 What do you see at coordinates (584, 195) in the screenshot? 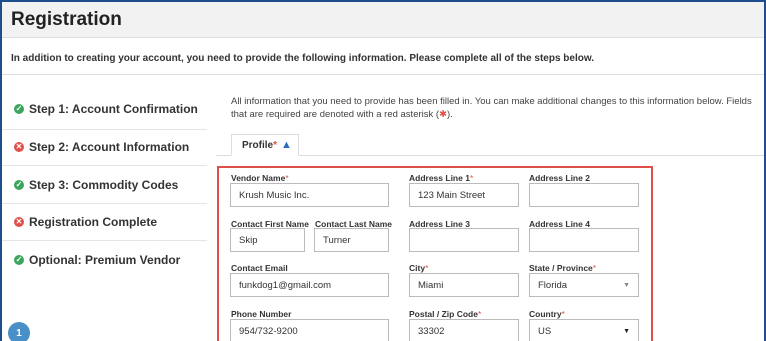
I see `address-line-2-input` at bounding box center [584, 195].